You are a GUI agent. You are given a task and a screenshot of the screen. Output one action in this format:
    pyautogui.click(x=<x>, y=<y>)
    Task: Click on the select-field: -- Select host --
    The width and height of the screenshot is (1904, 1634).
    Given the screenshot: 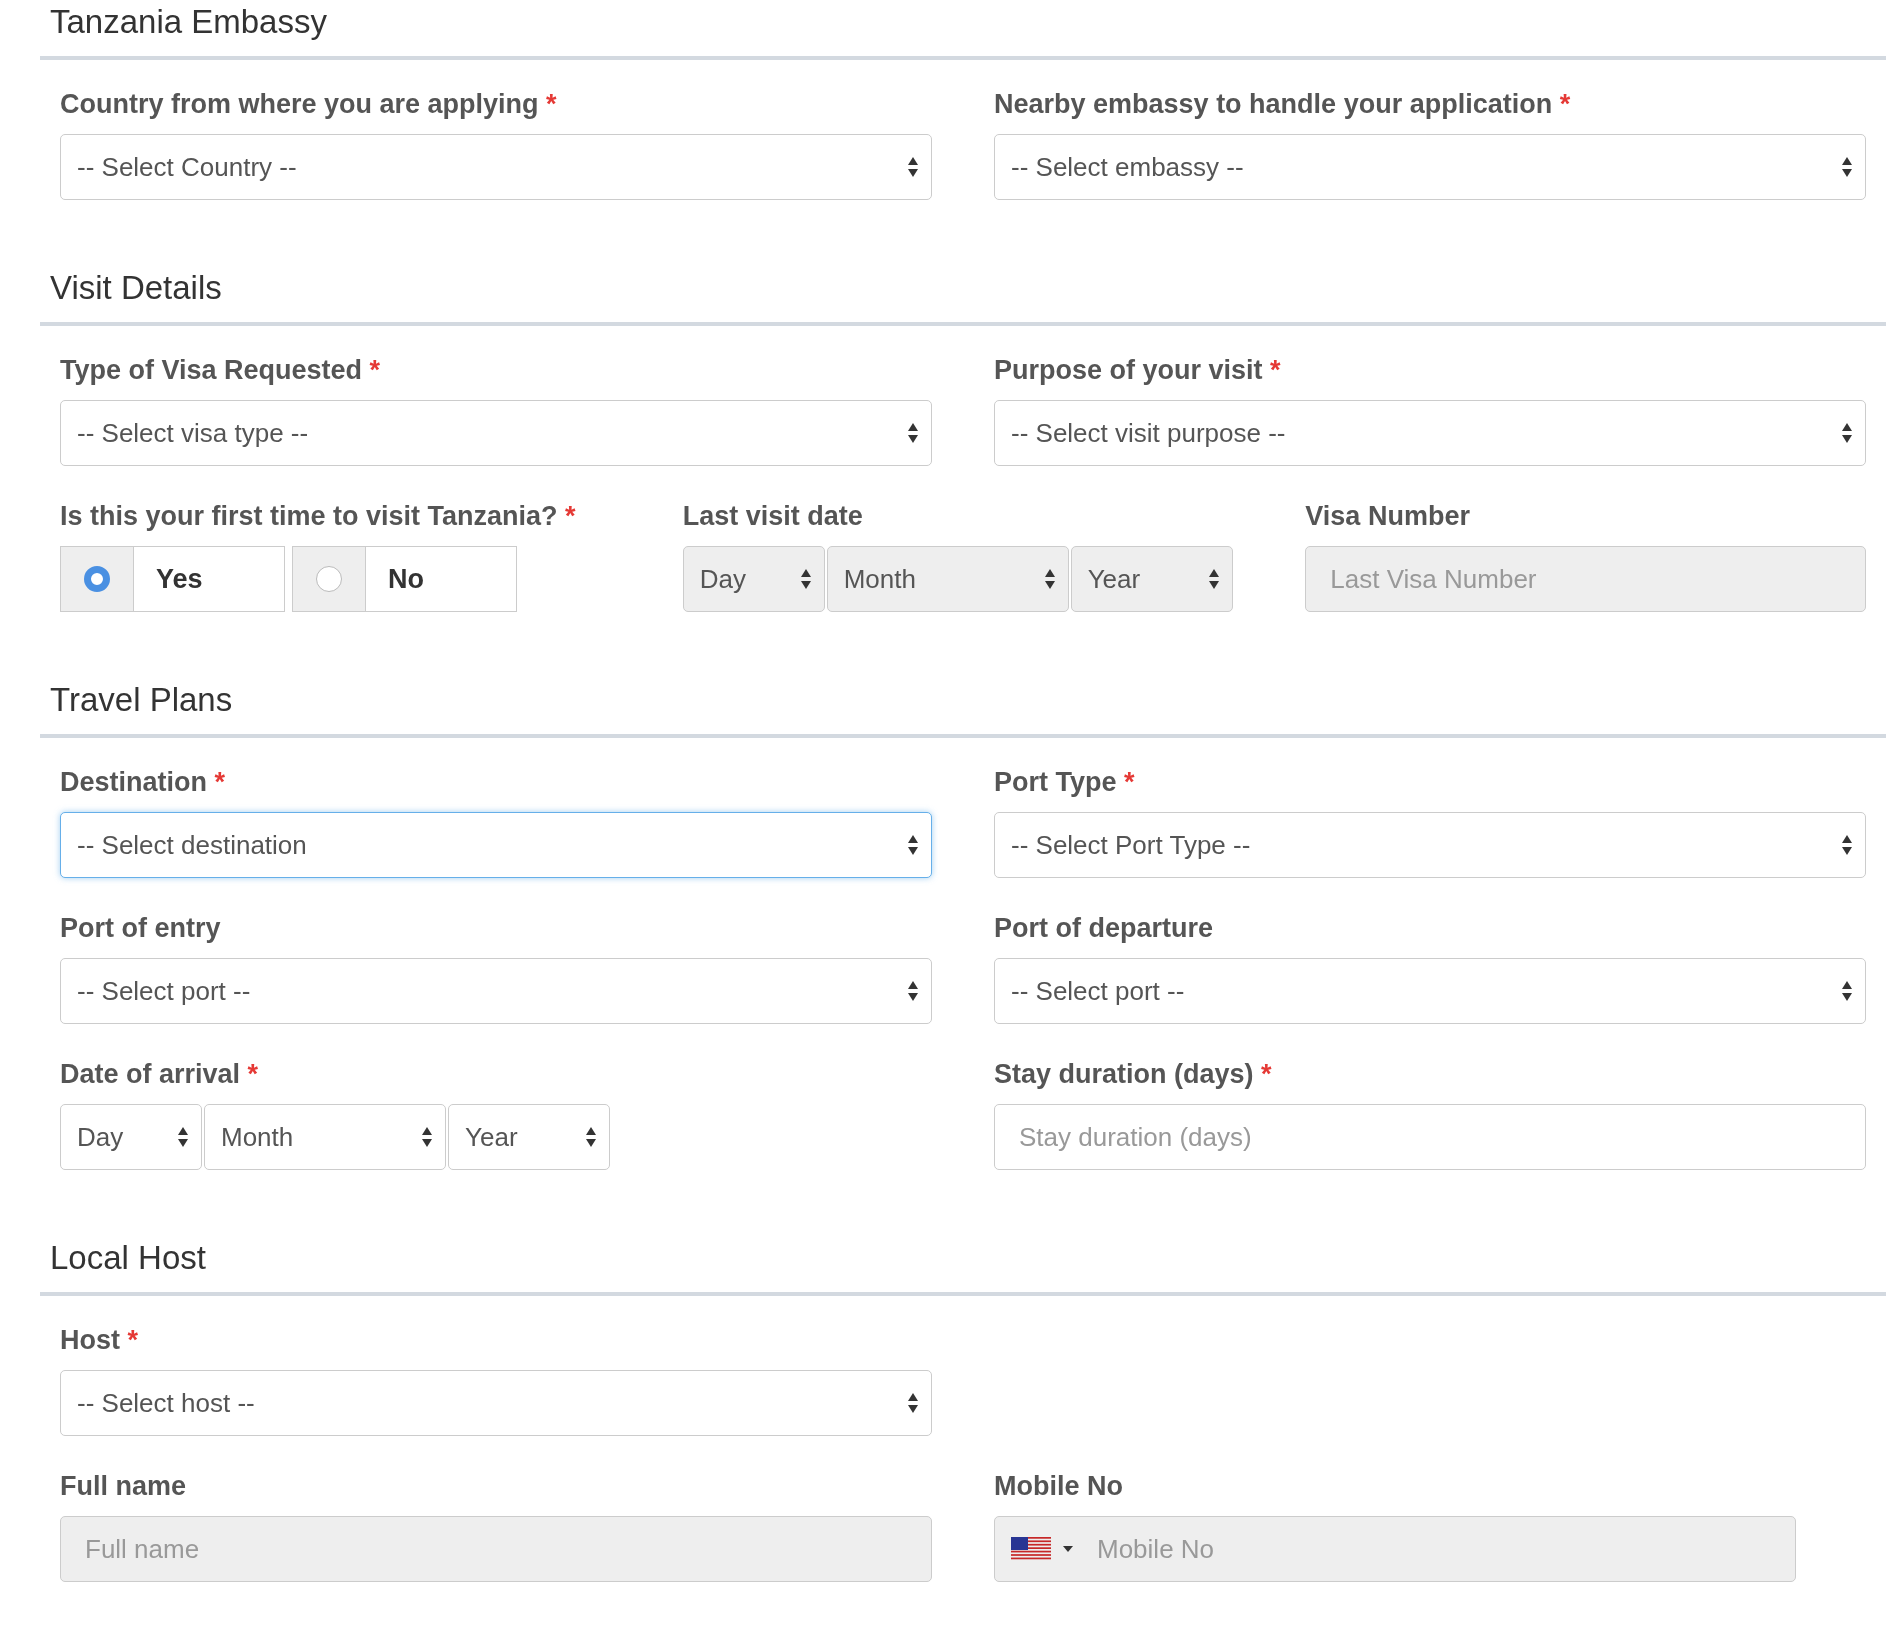 What is the action you would take?
    pyautogui.click(x=496, y=1403)
    